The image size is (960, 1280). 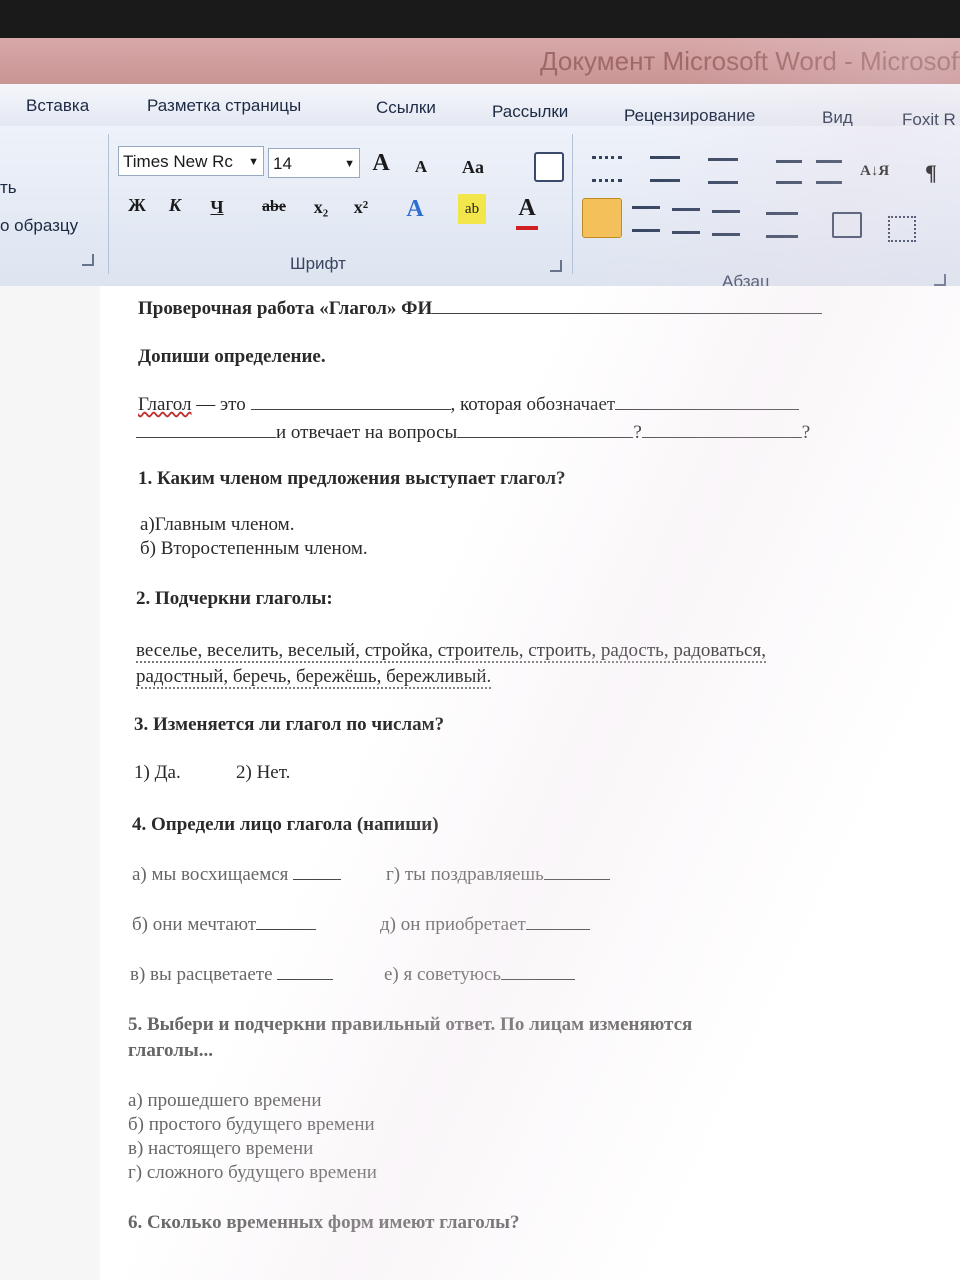 What do you see at coordinates (646, 219) in the screenshot?
I see `align-center-icon` at bounding box center [646, 219].